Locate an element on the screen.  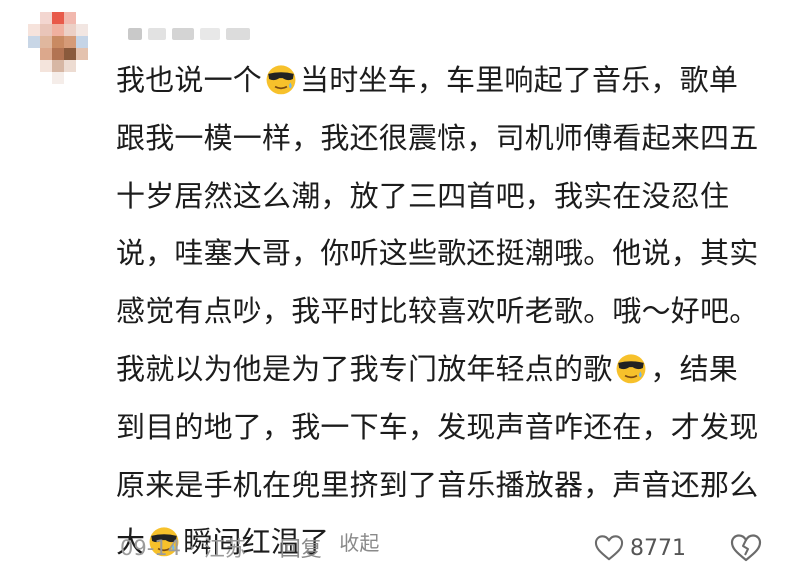
comment-line: 我就以为他是为了我专门放年轻点的歌 ，结果 is located at coordinates (452, 370).